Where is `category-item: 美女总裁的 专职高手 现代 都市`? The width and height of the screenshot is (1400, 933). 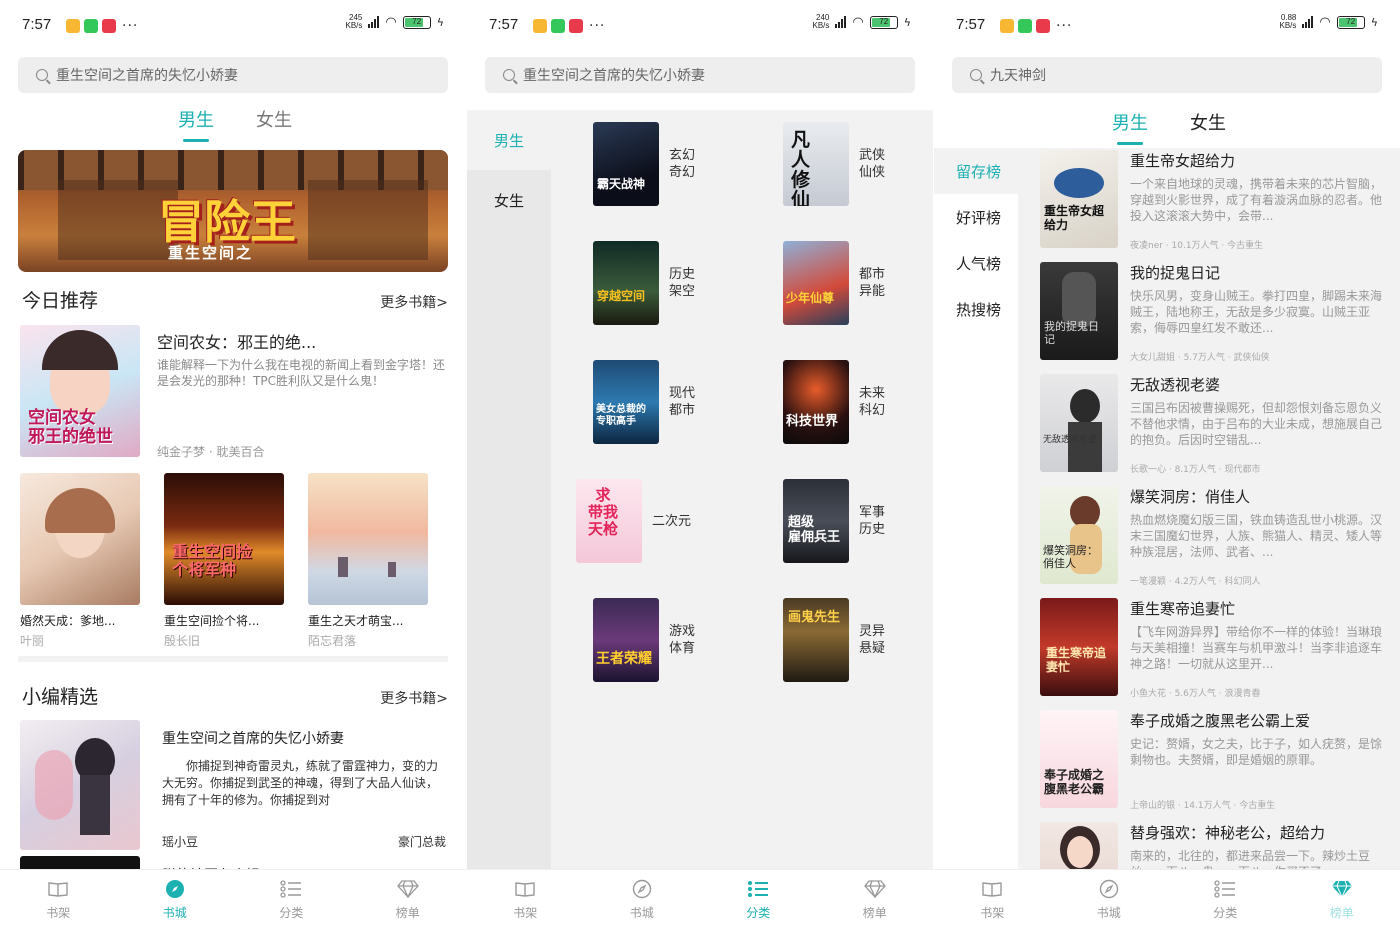 category-item: 美女总裁的 专职高手 现代 都市 is located at coordinates (683, 402).